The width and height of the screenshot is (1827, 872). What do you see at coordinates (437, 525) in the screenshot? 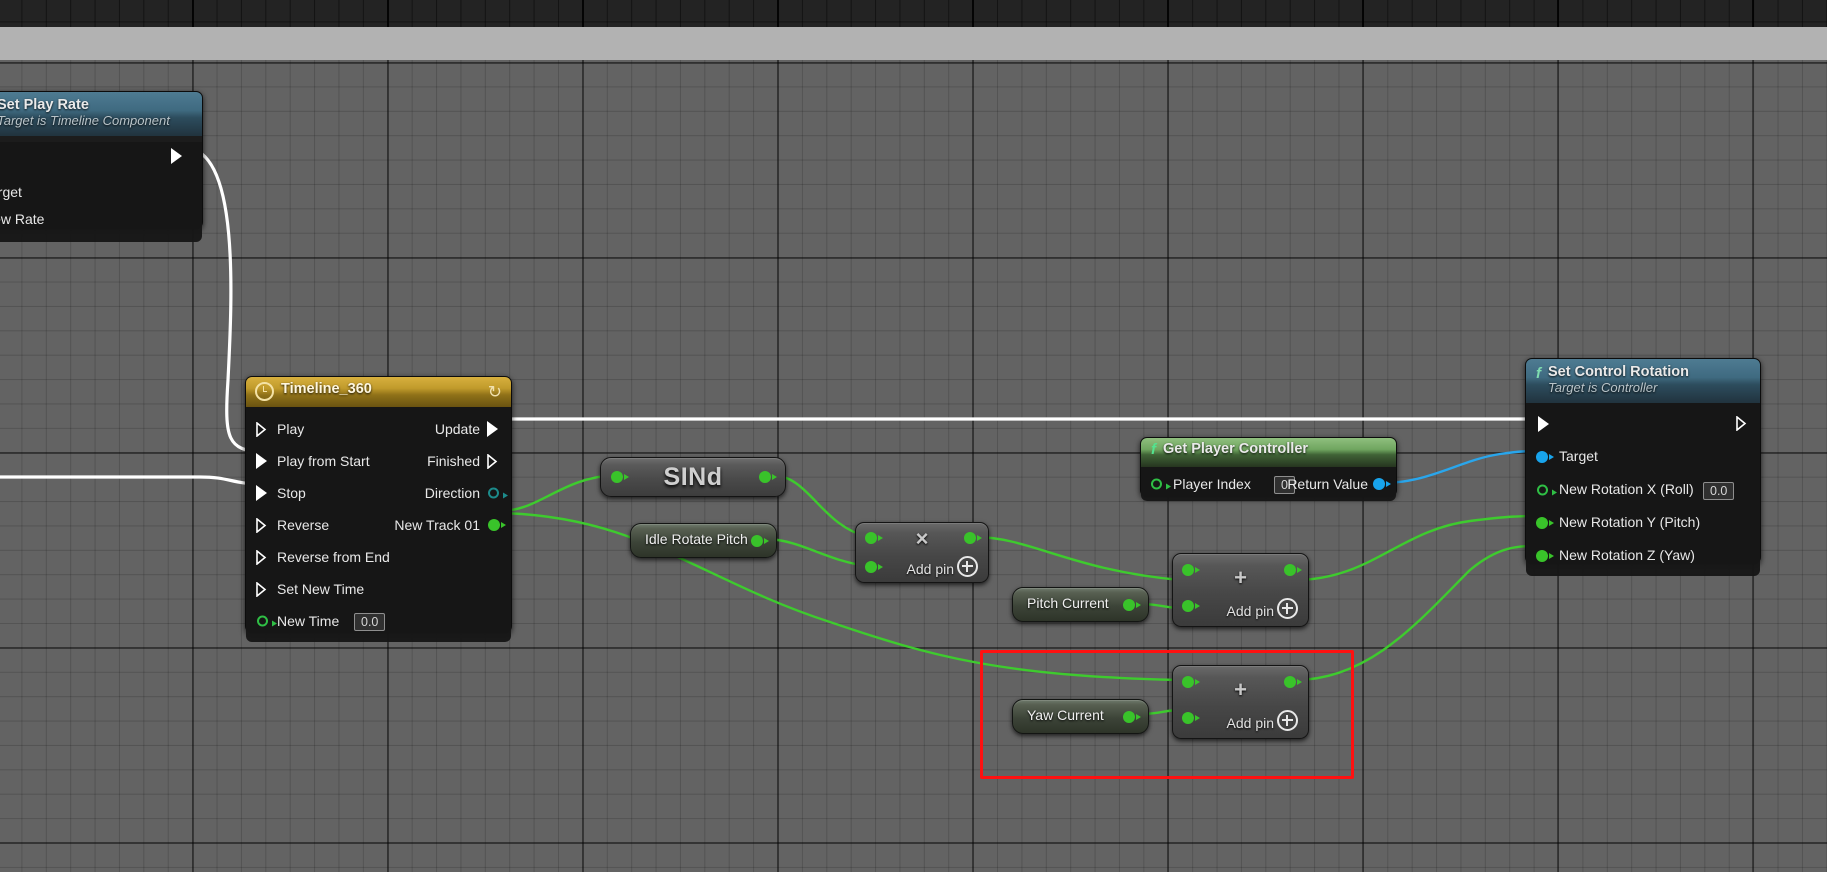
I see `pin-label: New Track 01` at bounding box center [437, 525].